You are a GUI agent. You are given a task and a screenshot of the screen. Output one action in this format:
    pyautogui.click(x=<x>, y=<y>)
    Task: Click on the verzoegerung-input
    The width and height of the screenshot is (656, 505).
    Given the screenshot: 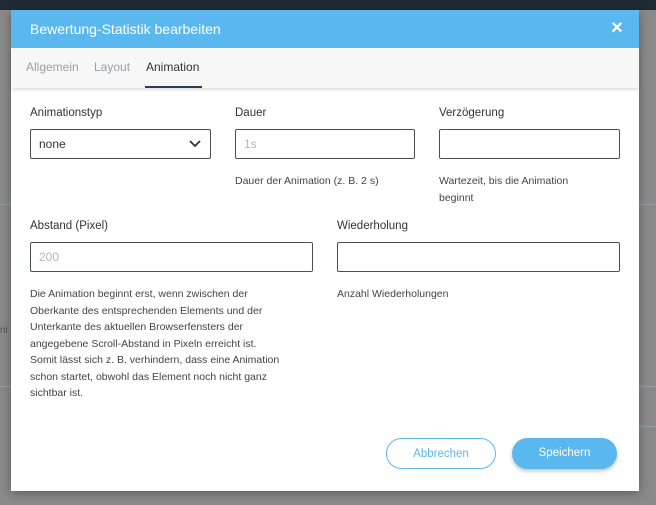 What is the action you would take?
    pyautogui.click(x=529, y=144)
    